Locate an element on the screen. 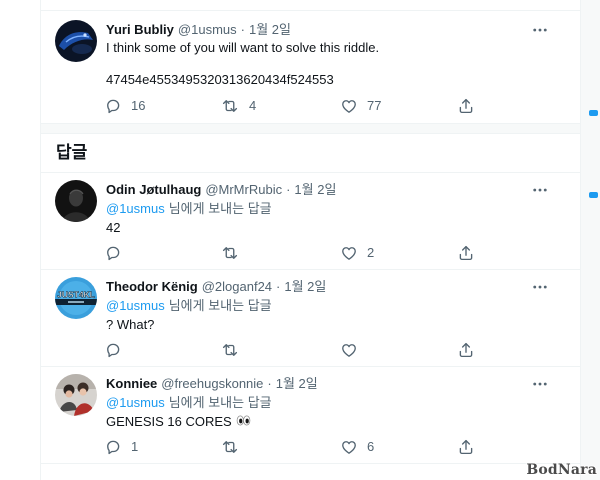 This screenshot has height=480, width=600. watermark: BodNara is located at coordinates (561, 470).